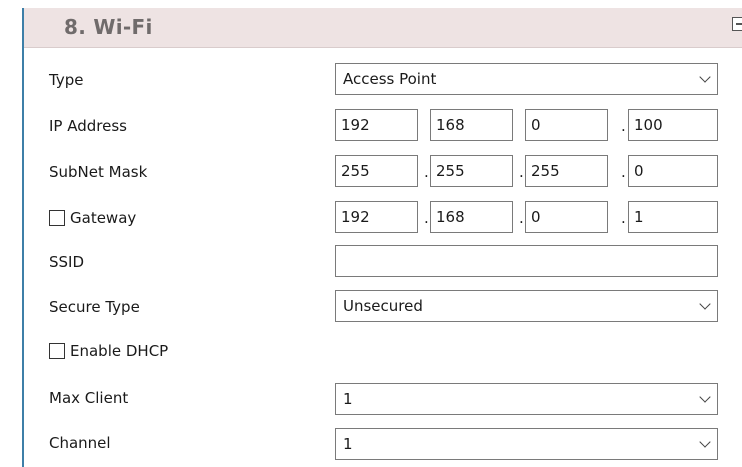  I want to click on row-max-client: Max Client 1, so click(383, 398).